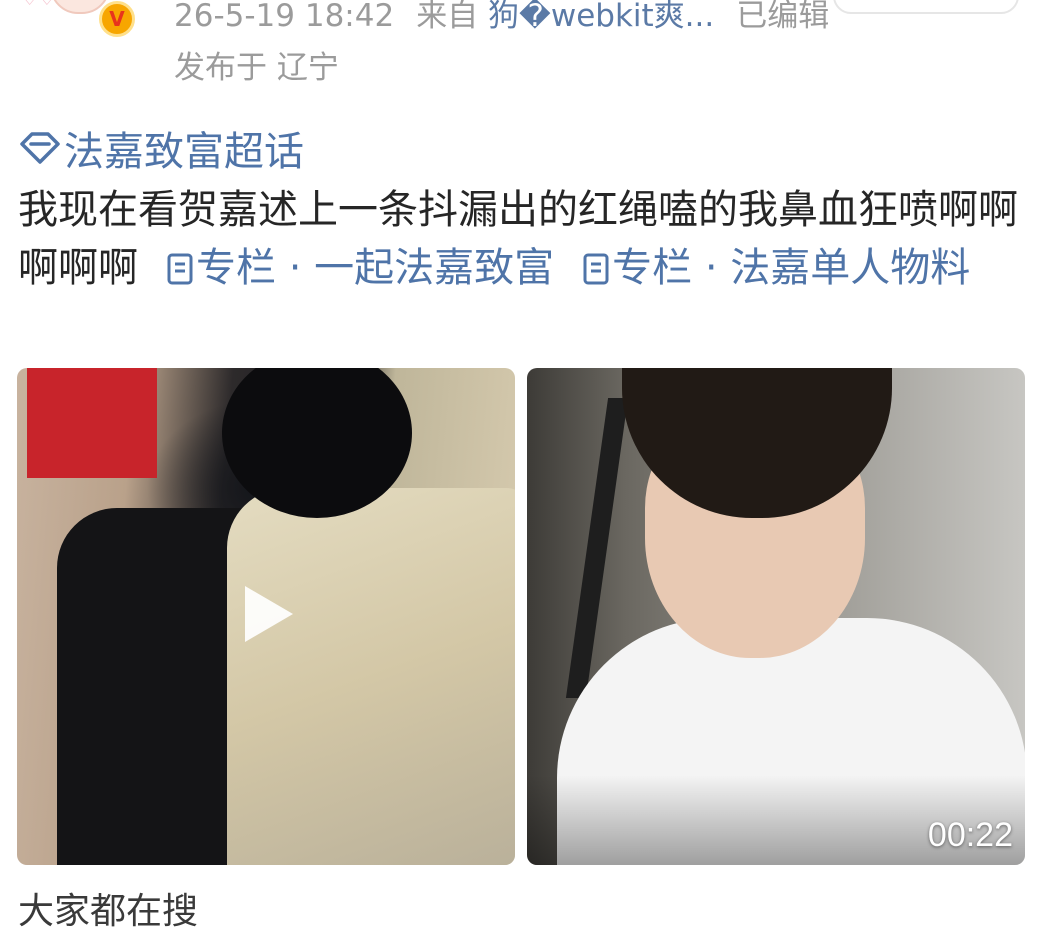 This screenshot has width=1061, height=934. Describe the element at coordinates (783, 17) in the screenshot. I see `edited-label: 已编辑` at that location.